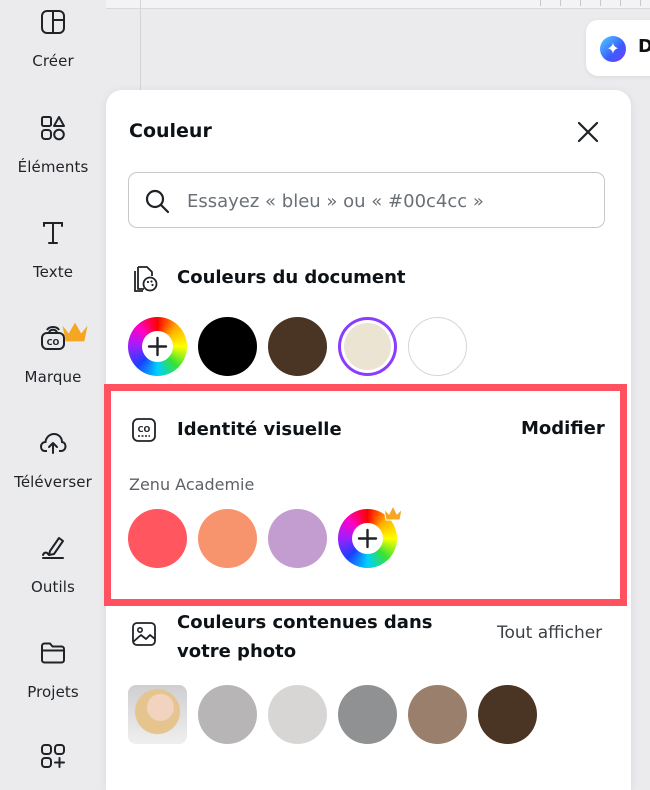  I want to click on cloud-upload-icon, so click(53, 443).